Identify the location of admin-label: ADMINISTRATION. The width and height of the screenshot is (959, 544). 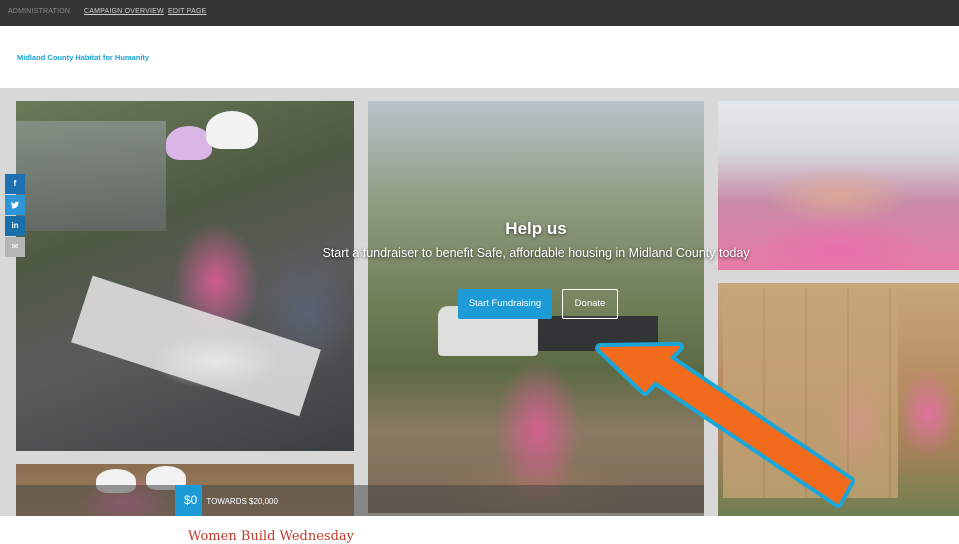
(39, 11).